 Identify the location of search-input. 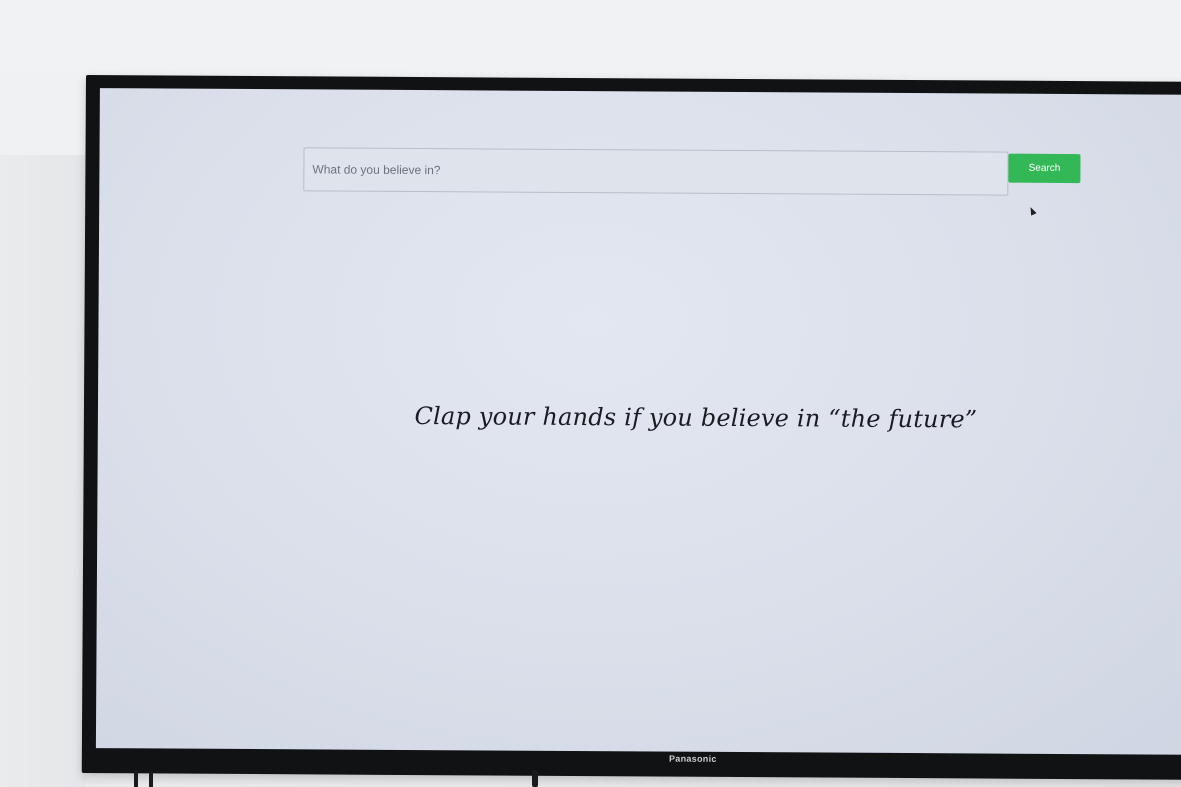
(656, 171).